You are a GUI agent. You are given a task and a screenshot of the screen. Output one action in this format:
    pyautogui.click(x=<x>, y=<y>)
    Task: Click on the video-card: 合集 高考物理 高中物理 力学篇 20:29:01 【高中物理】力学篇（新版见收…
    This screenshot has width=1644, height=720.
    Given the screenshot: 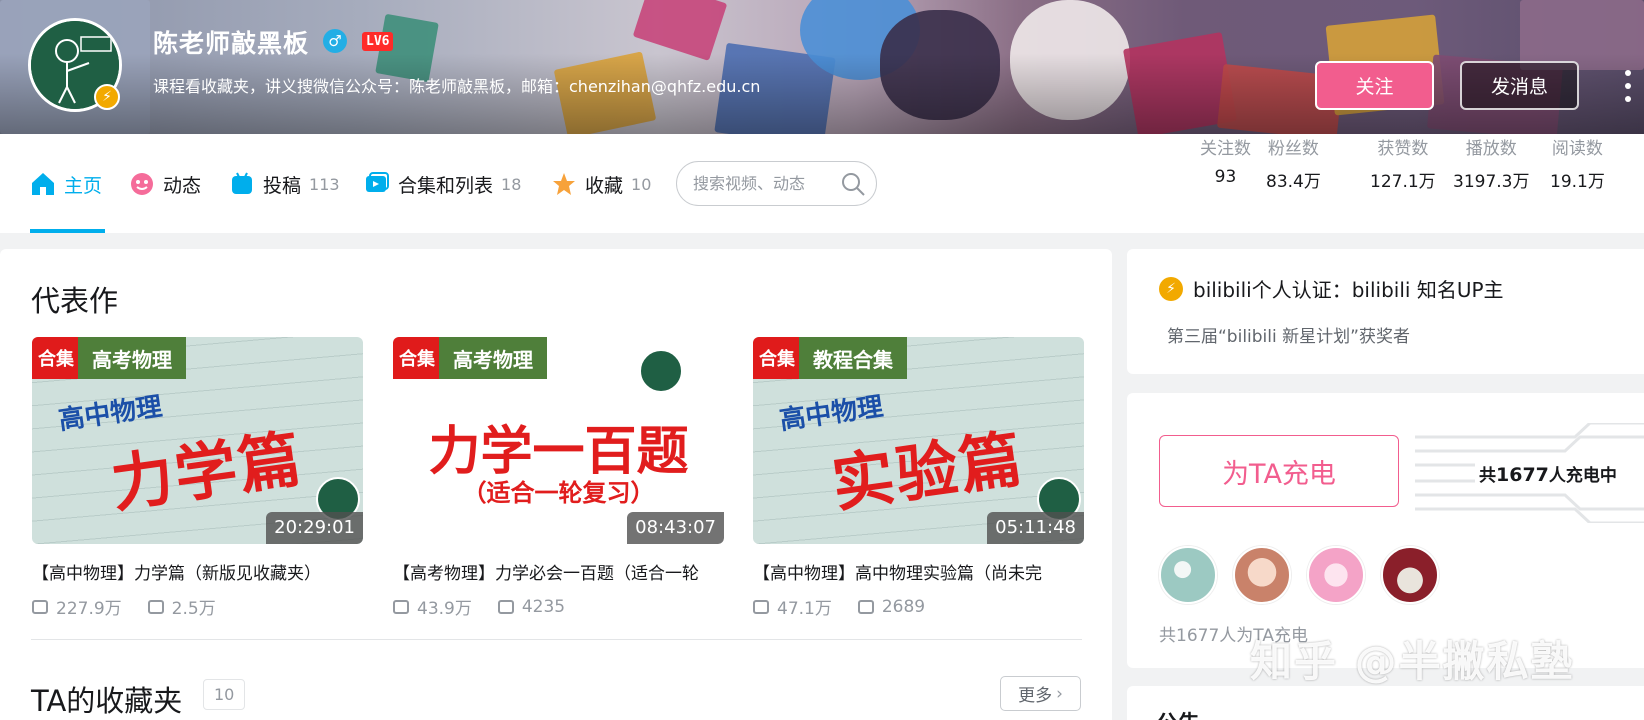 What is the action you would take?
    pyautogui.click(x=197, y=478)
    